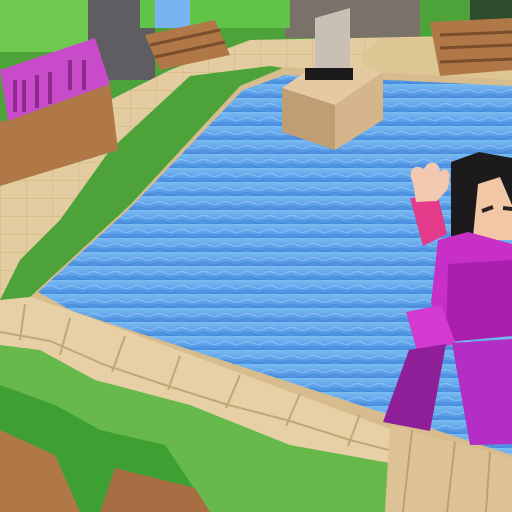 Image resolution: width=512 pixels, height=512 pixels. Describe the element at coordinates (352, 19) in the screenshot. I see `stone-tower-center` at that location.